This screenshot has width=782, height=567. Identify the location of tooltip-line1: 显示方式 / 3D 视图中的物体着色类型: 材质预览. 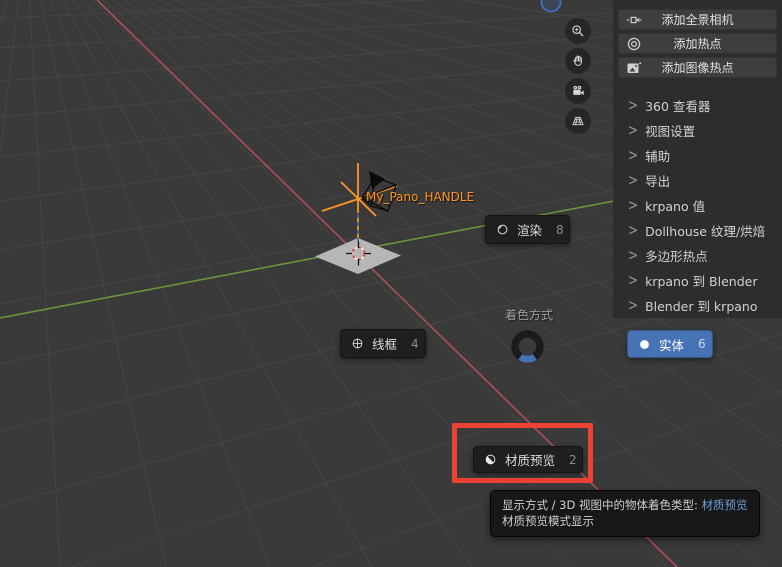
(625, 505).